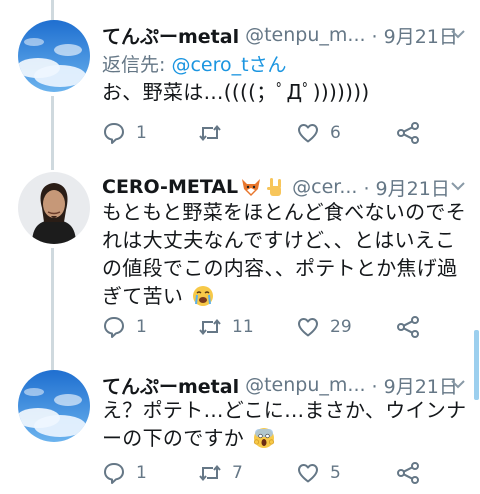  I want to click on retweet-button, so click(215, 133).